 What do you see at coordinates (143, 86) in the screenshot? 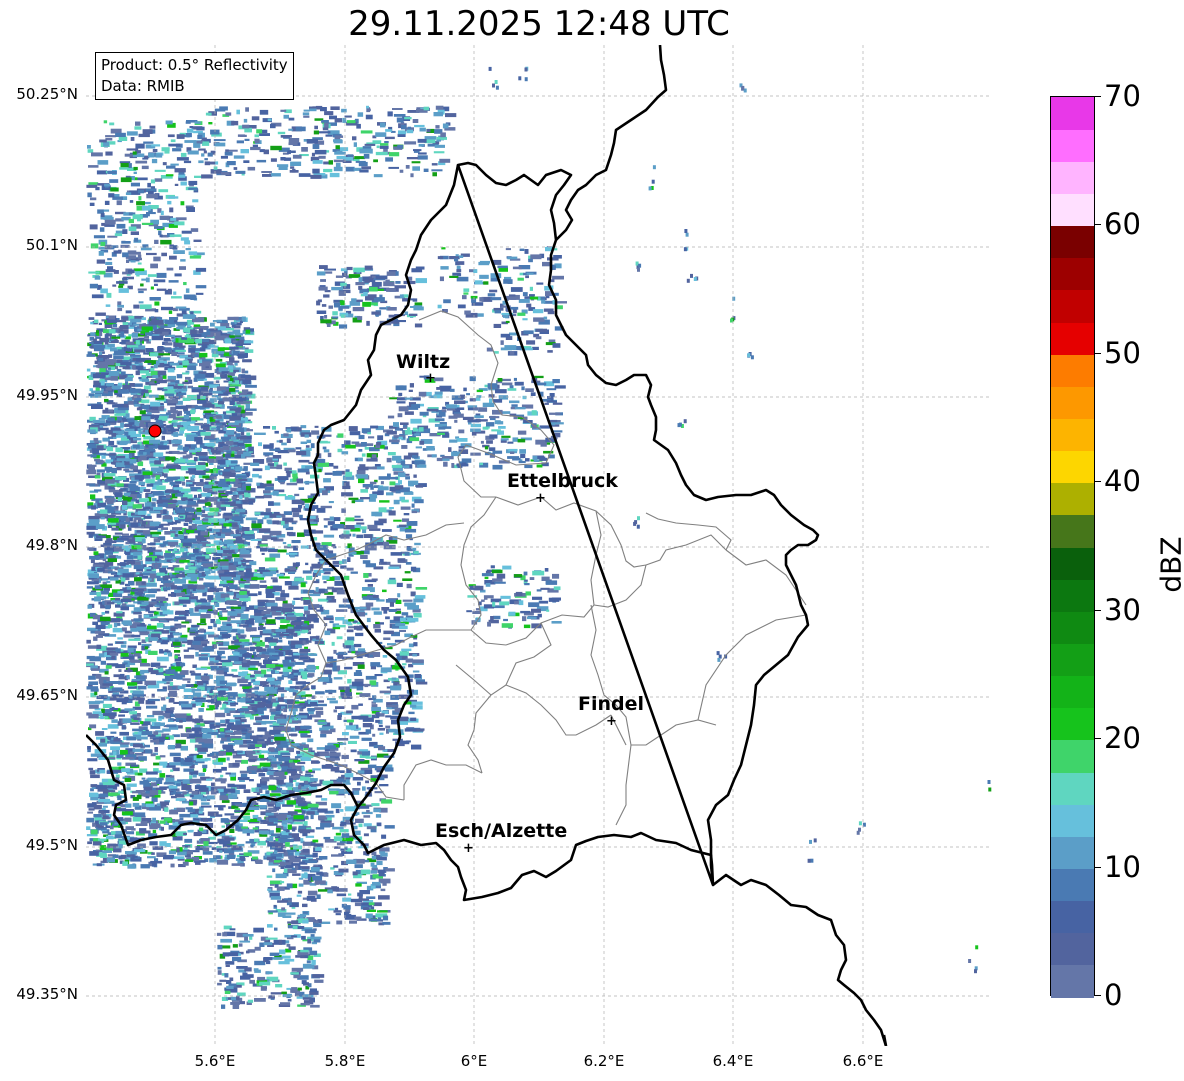
I see `data-source-text: Data: RMIB` at bounding box center [143, 86].